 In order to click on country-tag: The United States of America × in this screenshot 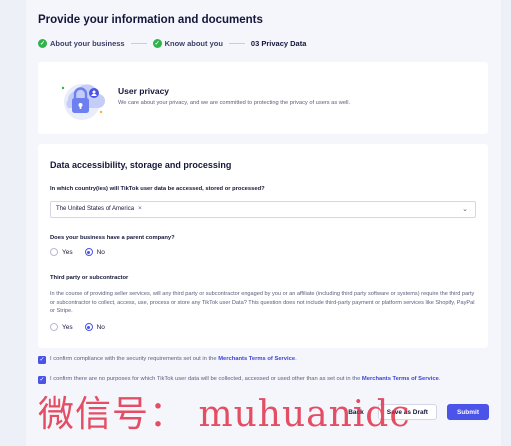, I will do `click(99, 208)`.